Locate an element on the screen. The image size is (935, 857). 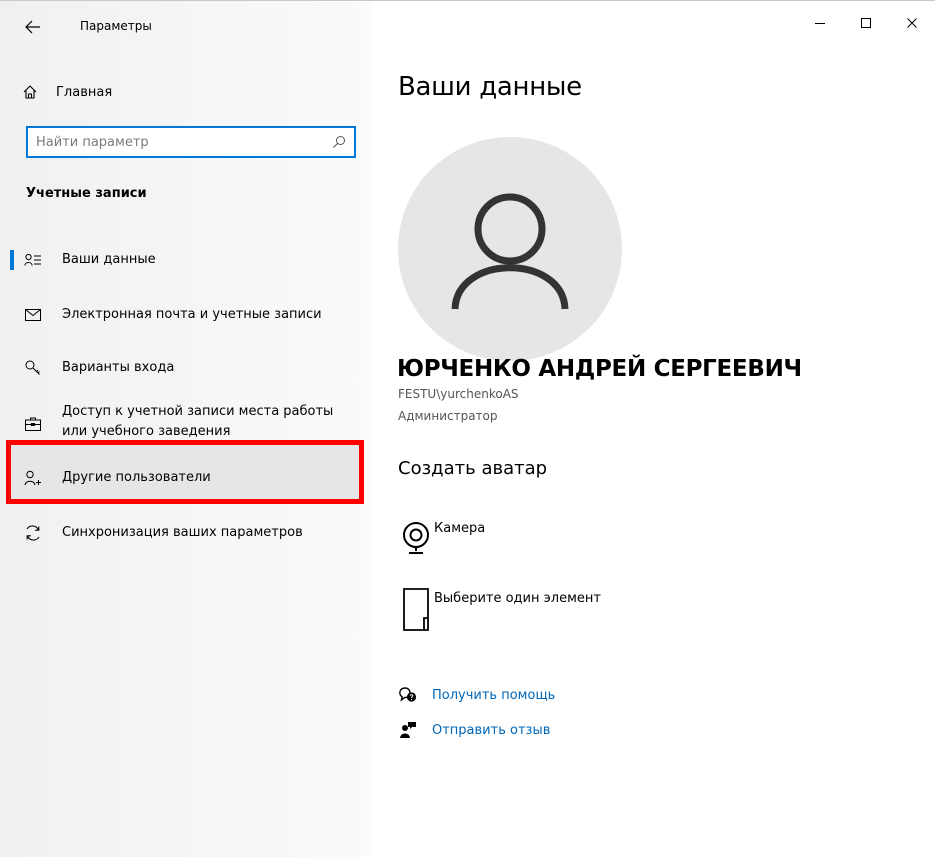
sidebar-item-your-info: Ваши данные is located at coordinates (186, 260).